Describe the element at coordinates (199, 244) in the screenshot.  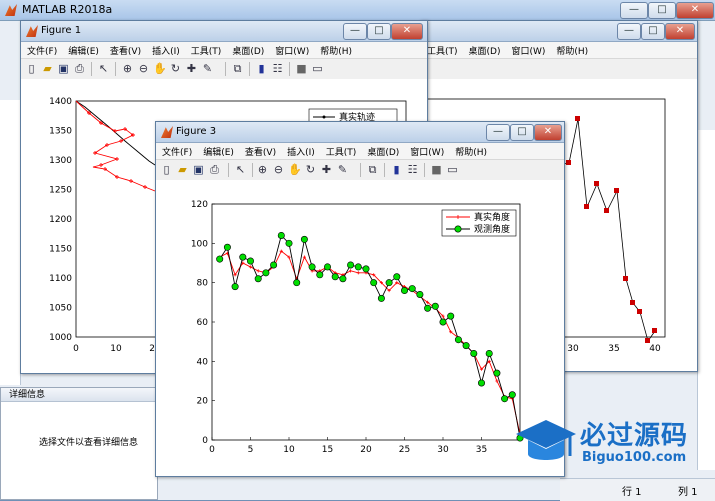
I see `fig3-ytick: 100` at that location.